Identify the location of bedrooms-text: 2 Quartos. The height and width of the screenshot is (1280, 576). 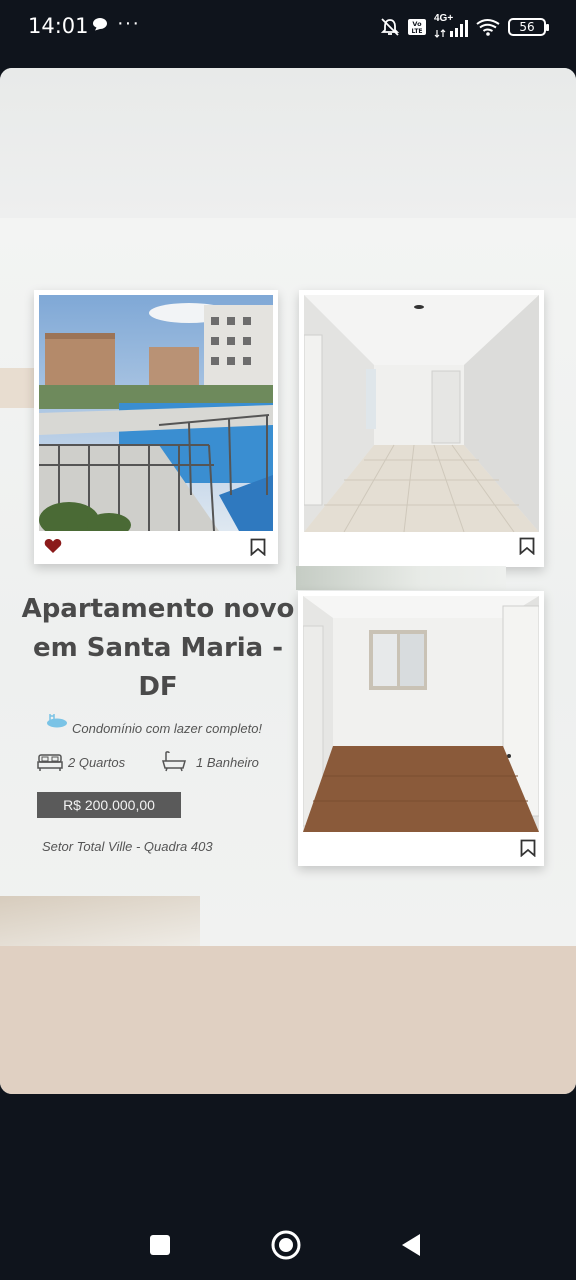
(97, 762).